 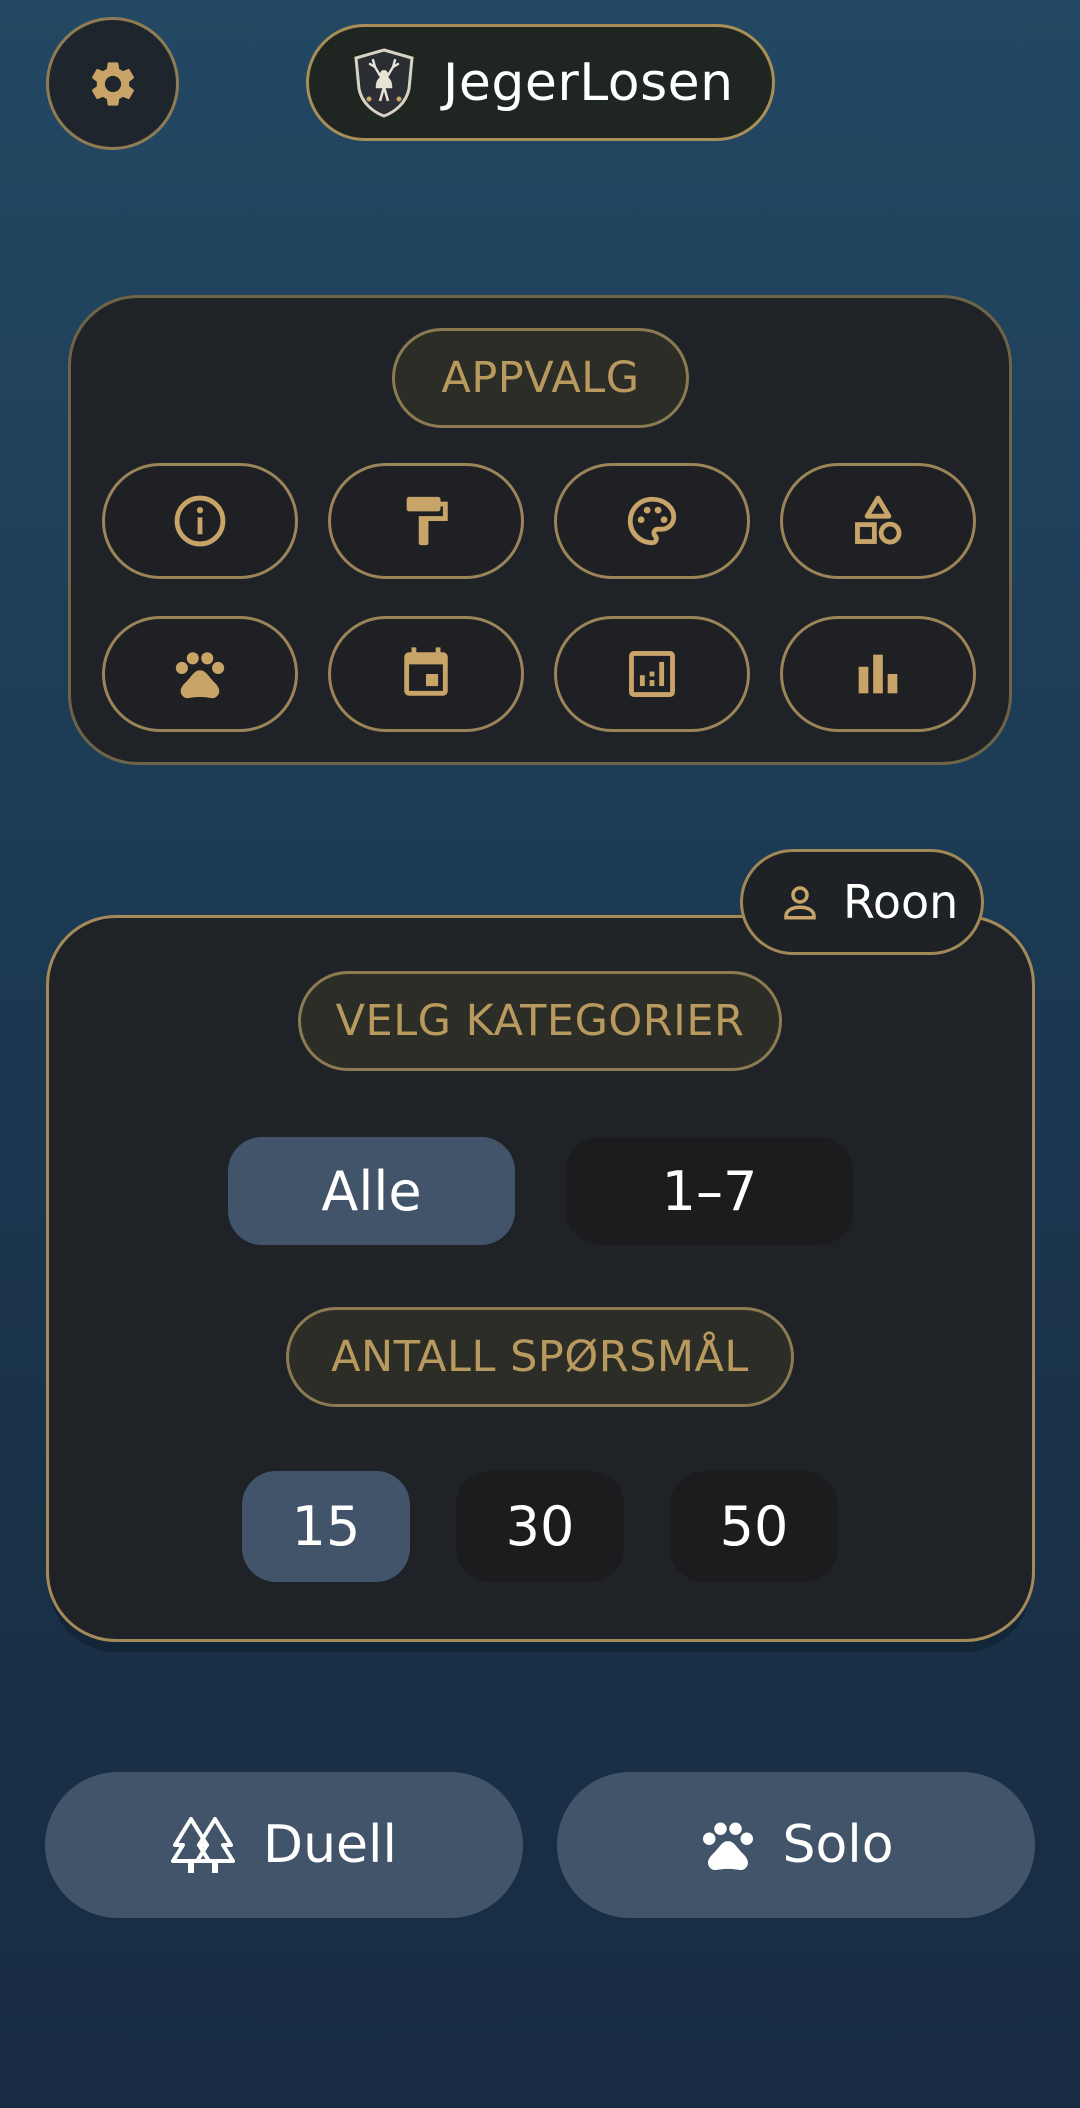 I want to click on category-option-label: 1–7, so click(x=709, y=1191).